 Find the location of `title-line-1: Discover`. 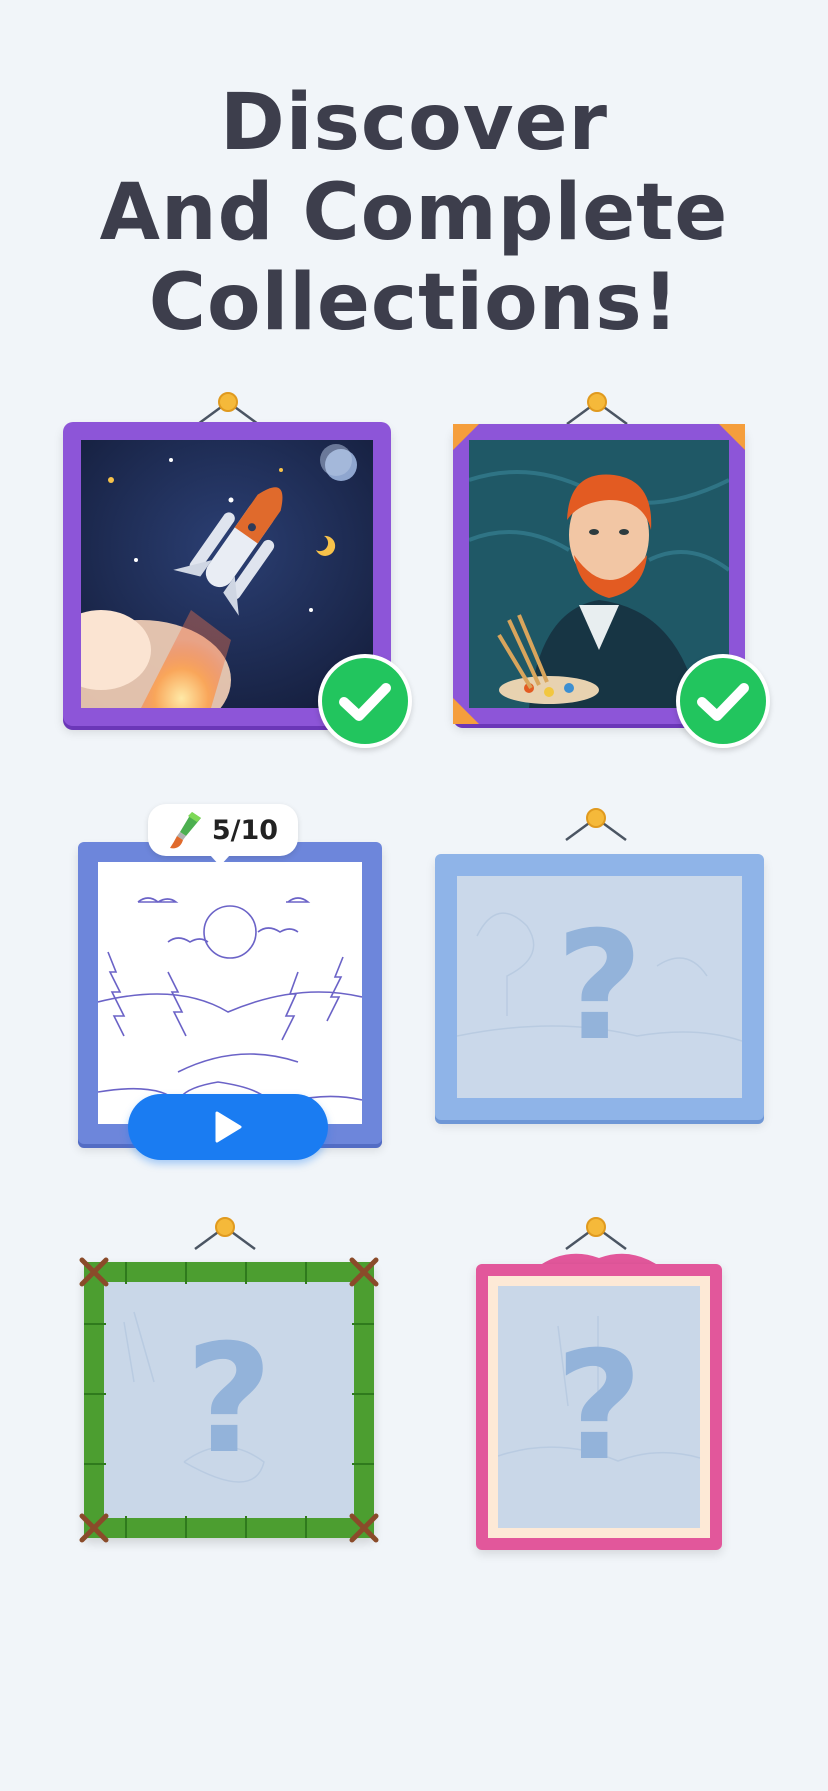

title-line-1: Discover is located at coordinates (414, 123).